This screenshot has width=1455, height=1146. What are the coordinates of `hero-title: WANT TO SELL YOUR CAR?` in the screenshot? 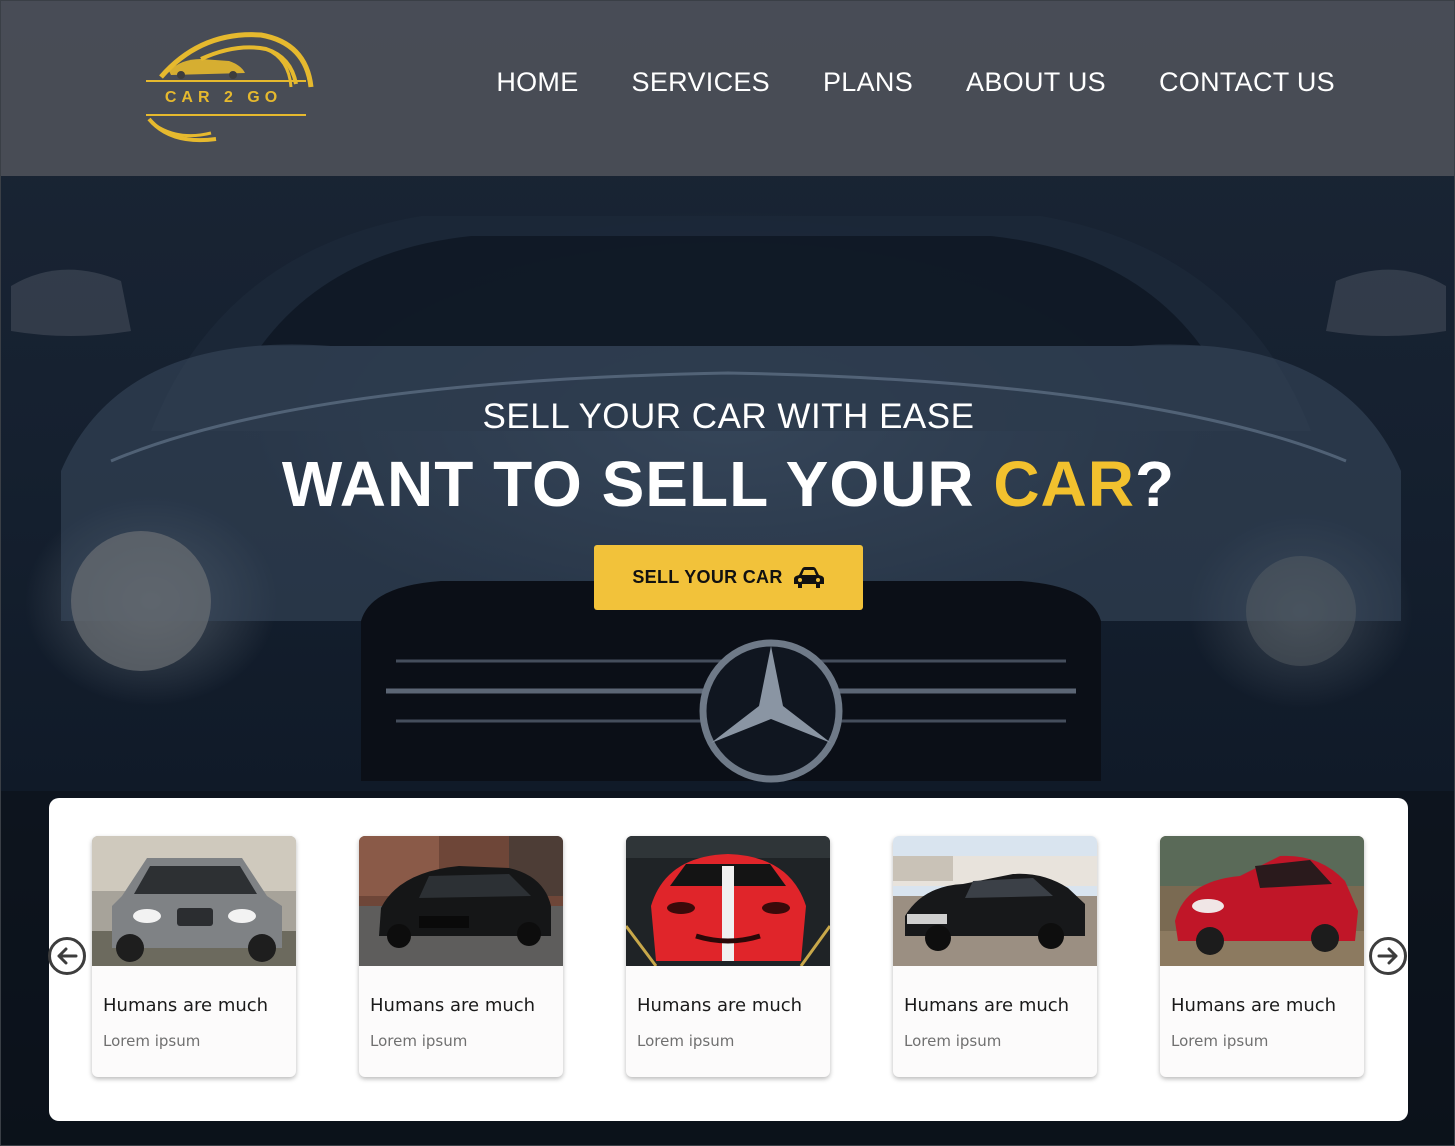 It's located at (727, 484).